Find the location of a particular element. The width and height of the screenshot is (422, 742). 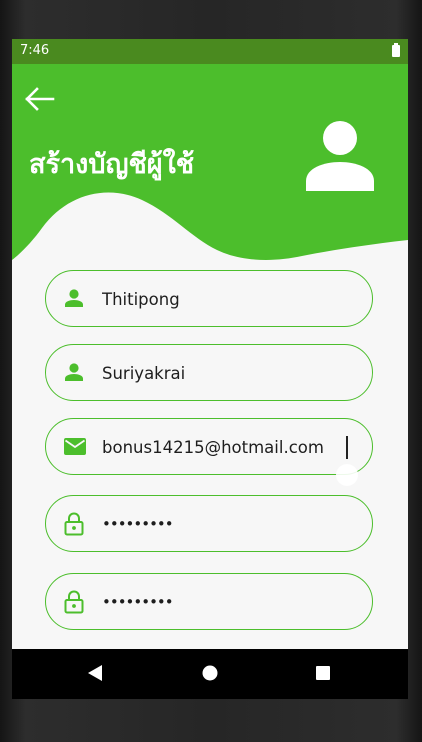

password-input is located at coordinates (232, 524).